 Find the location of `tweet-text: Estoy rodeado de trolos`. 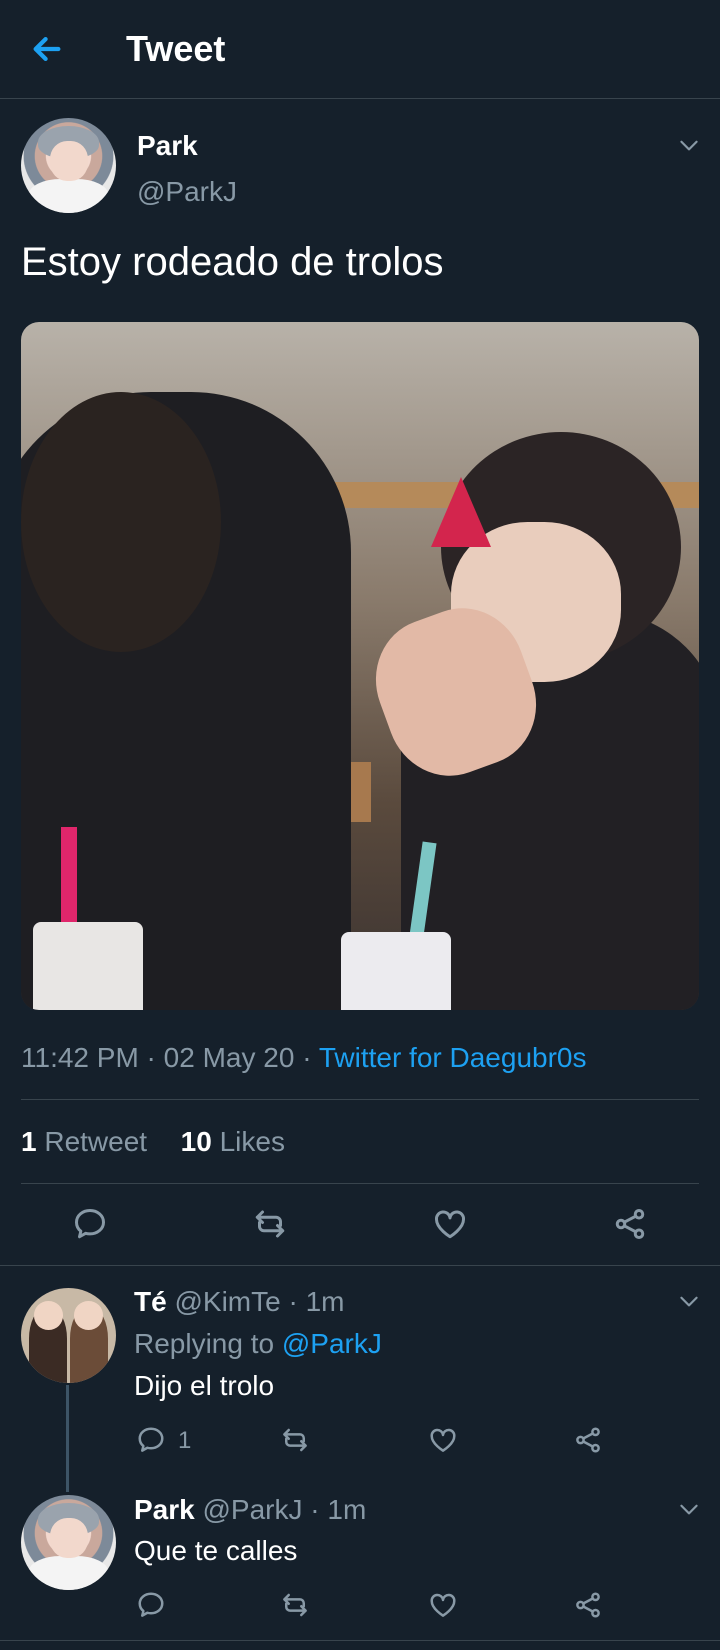

tweet-text: Estoy rodeado de trolos is located at coordinates (232, 262).